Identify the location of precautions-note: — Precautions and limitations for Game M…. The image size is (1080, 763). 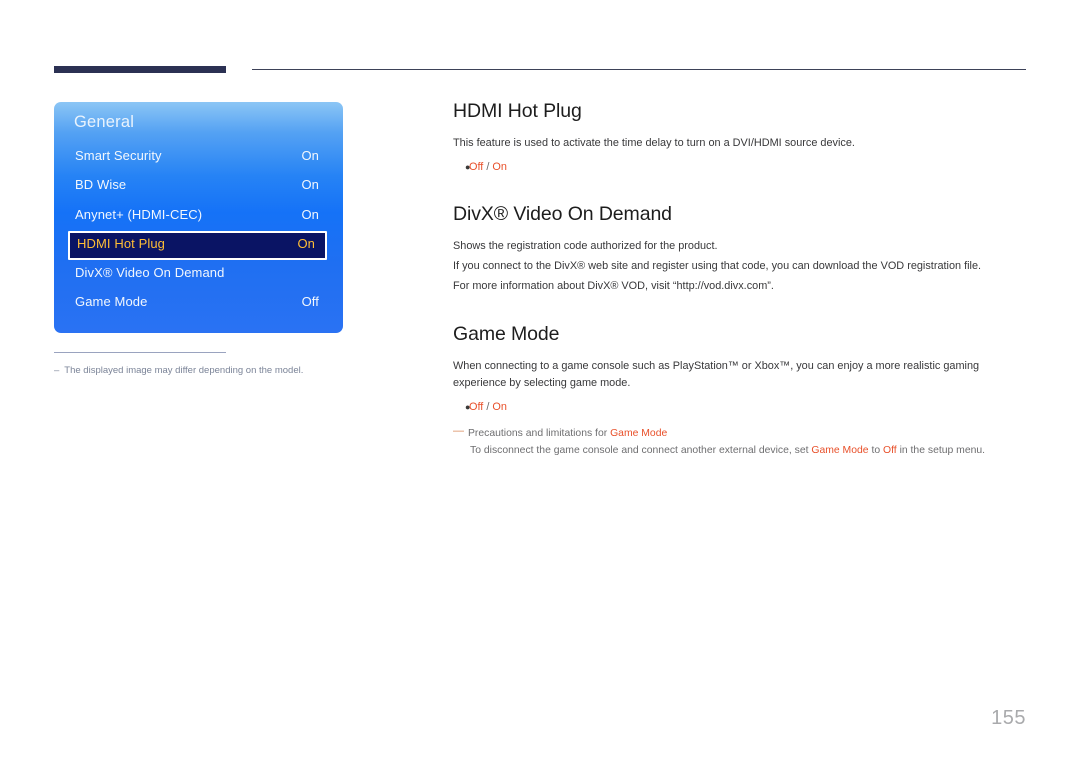
(739, 442).